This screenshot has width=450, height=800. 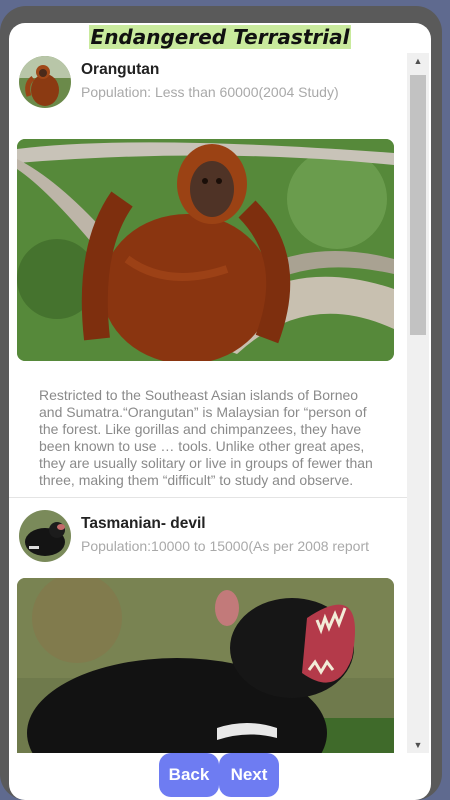 I want to click on animal-name: Tasmanian- devil, so click(x=143, y=523).